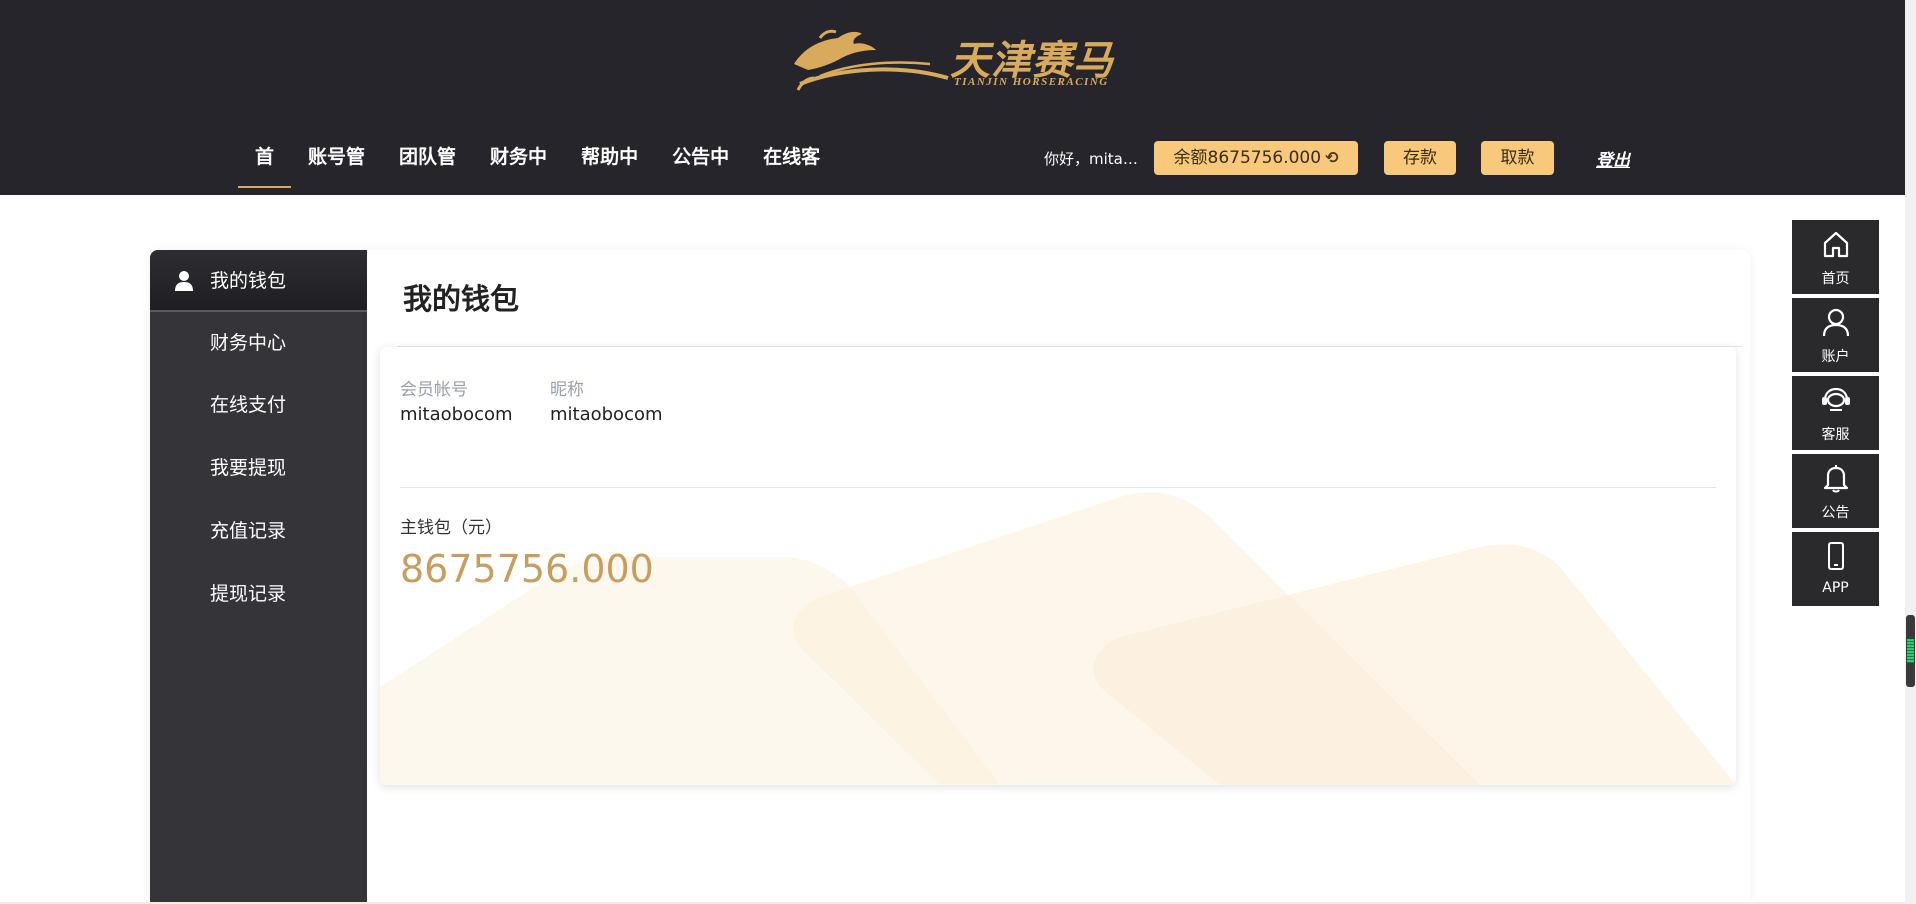 The image size is (1916, 904). I want to click on float-item-app: APP, so click(1835, 569).